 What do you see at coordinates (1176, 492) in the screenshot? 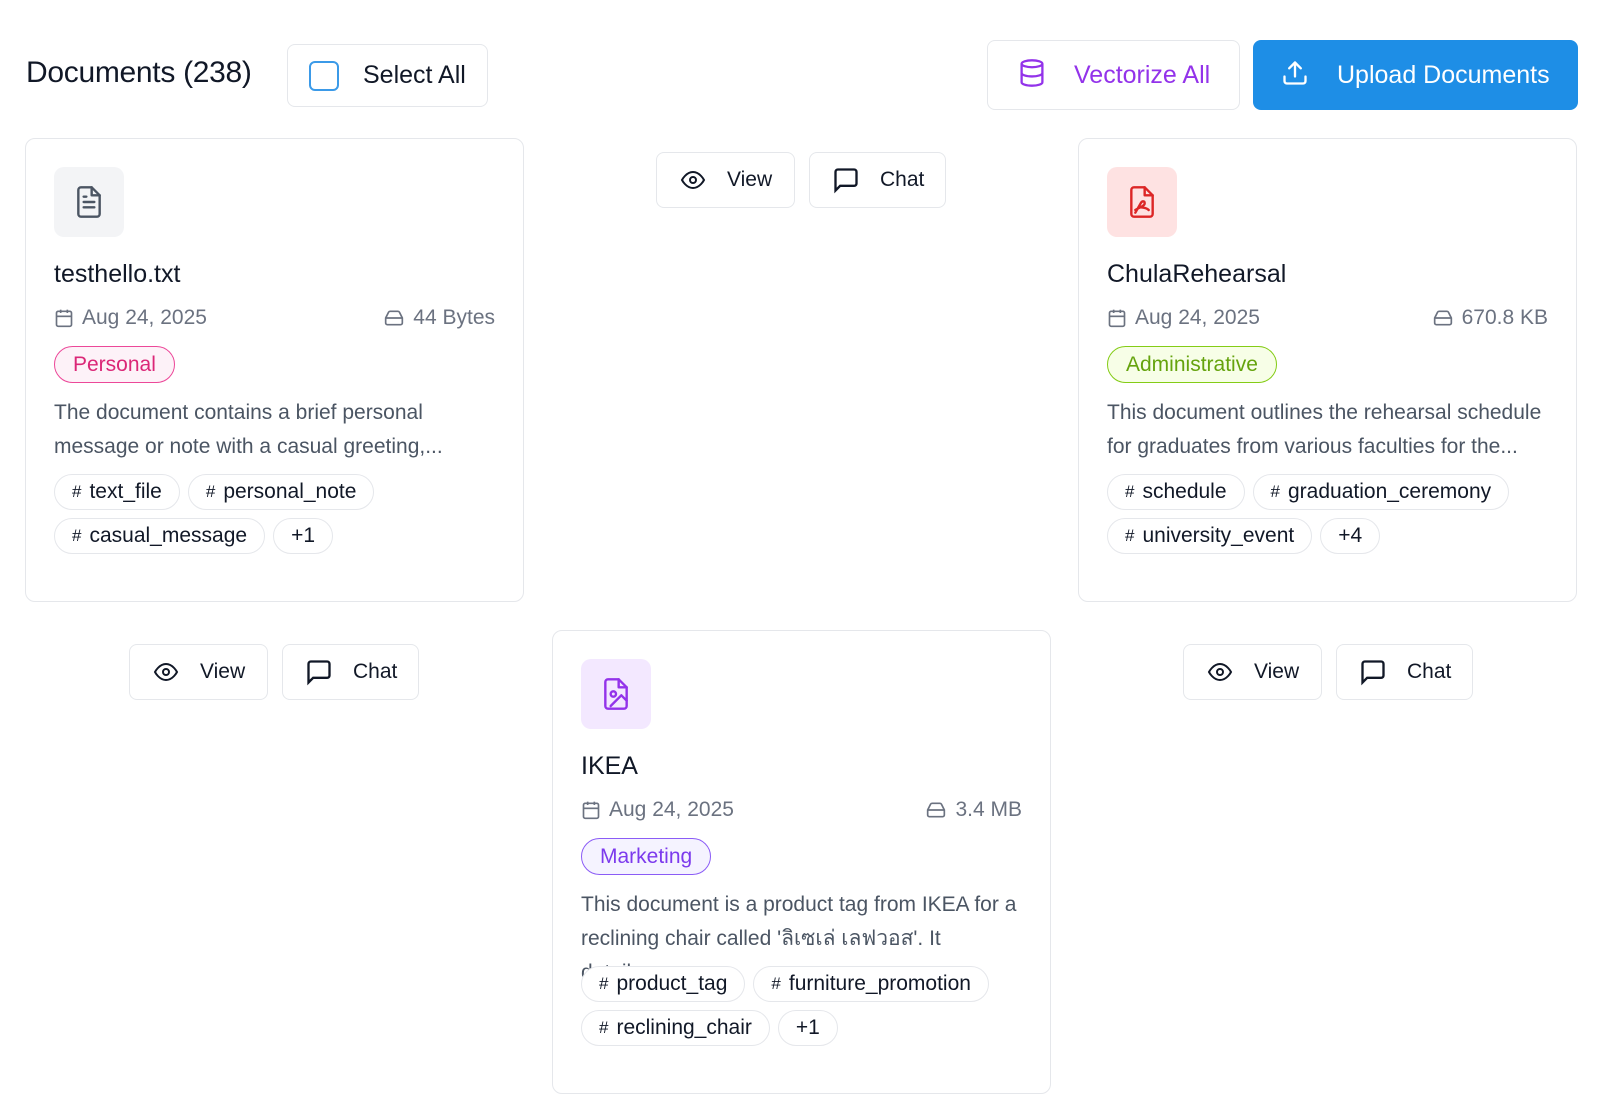
I see `tag-chip: # schedule` at bounding box center [1176, 492].